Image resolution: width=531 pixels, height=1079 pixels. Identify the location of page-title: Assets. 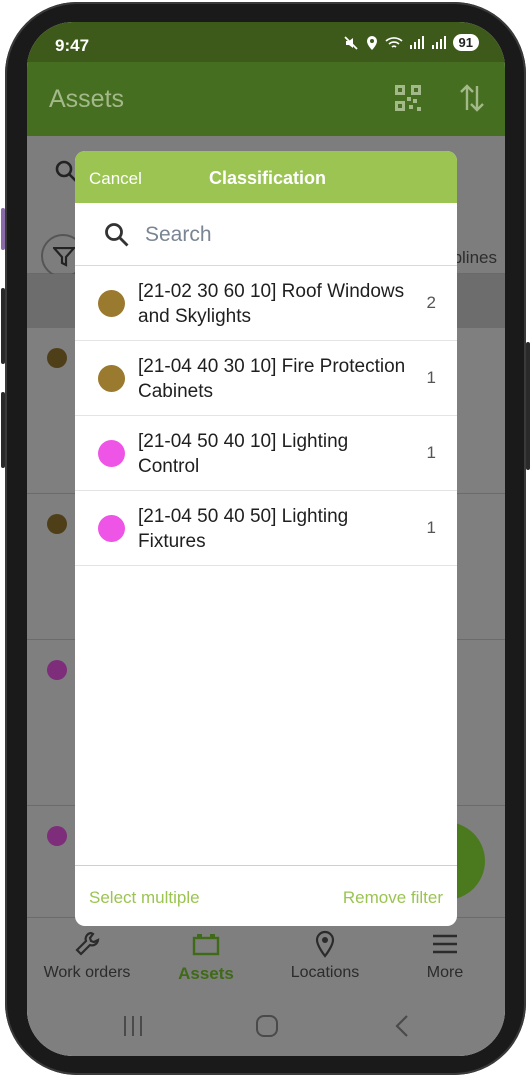
(87, 99).